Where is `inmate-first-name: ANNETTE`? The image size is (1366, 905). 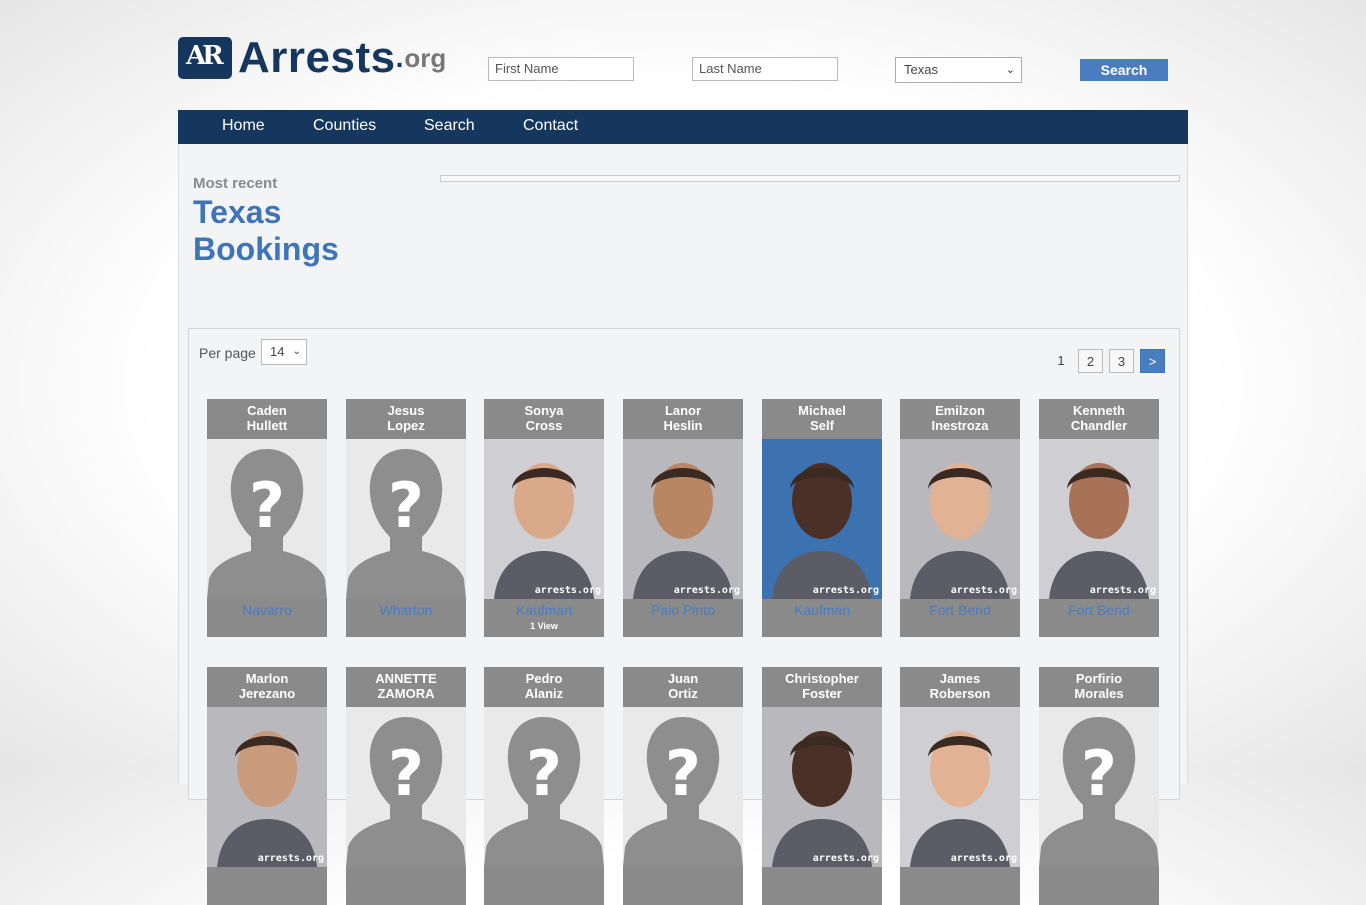
inmate-first-name: ANNETTE is located at coordinates (406, 678).